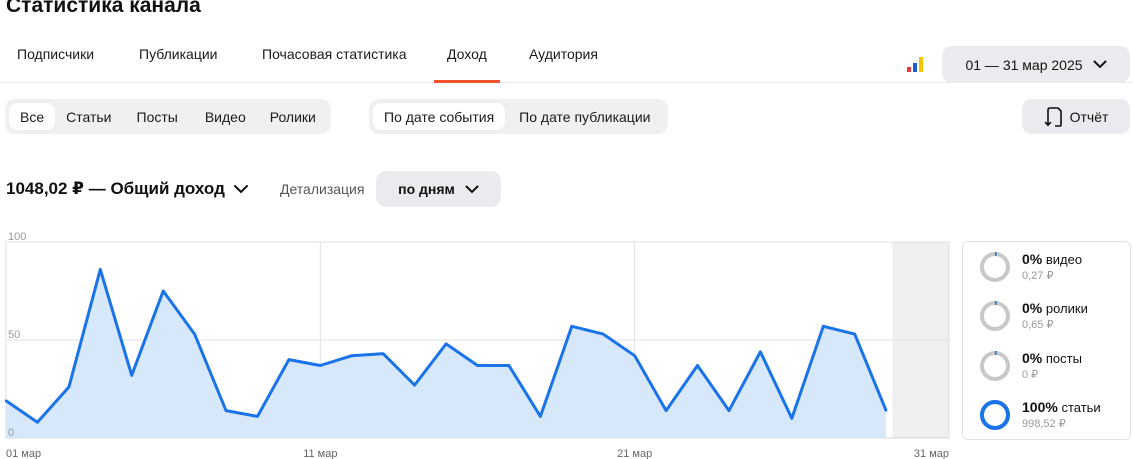 The width and height of the screenshot is (1133, 459). What do you see at coordinates (1066, 308) in the screenshot?
I see `legend-name: ролики` at bounding box center [1066, 308].